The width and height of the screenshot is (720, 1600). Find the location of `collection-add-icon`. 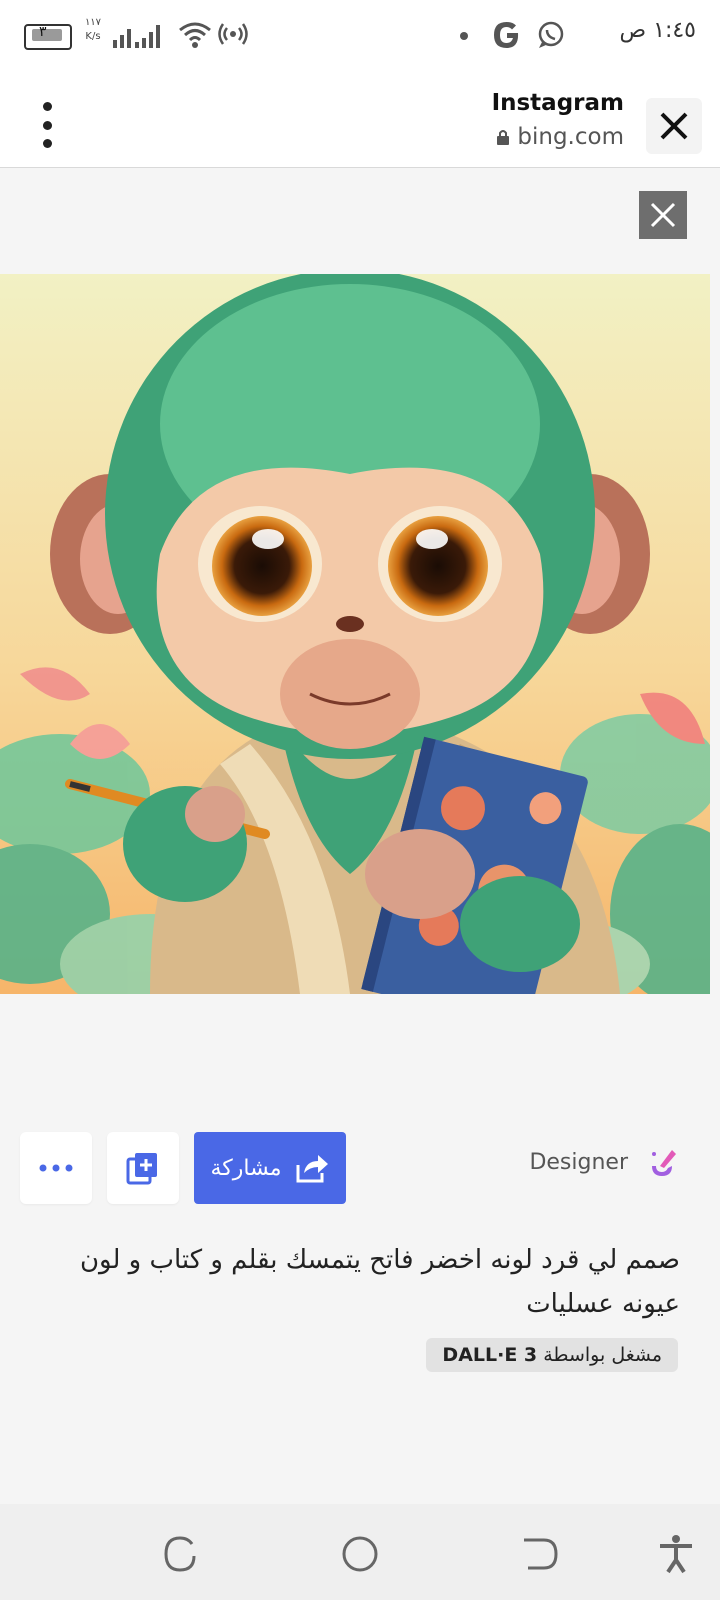

collection-add-icon is located at coordinates (141, 1169).